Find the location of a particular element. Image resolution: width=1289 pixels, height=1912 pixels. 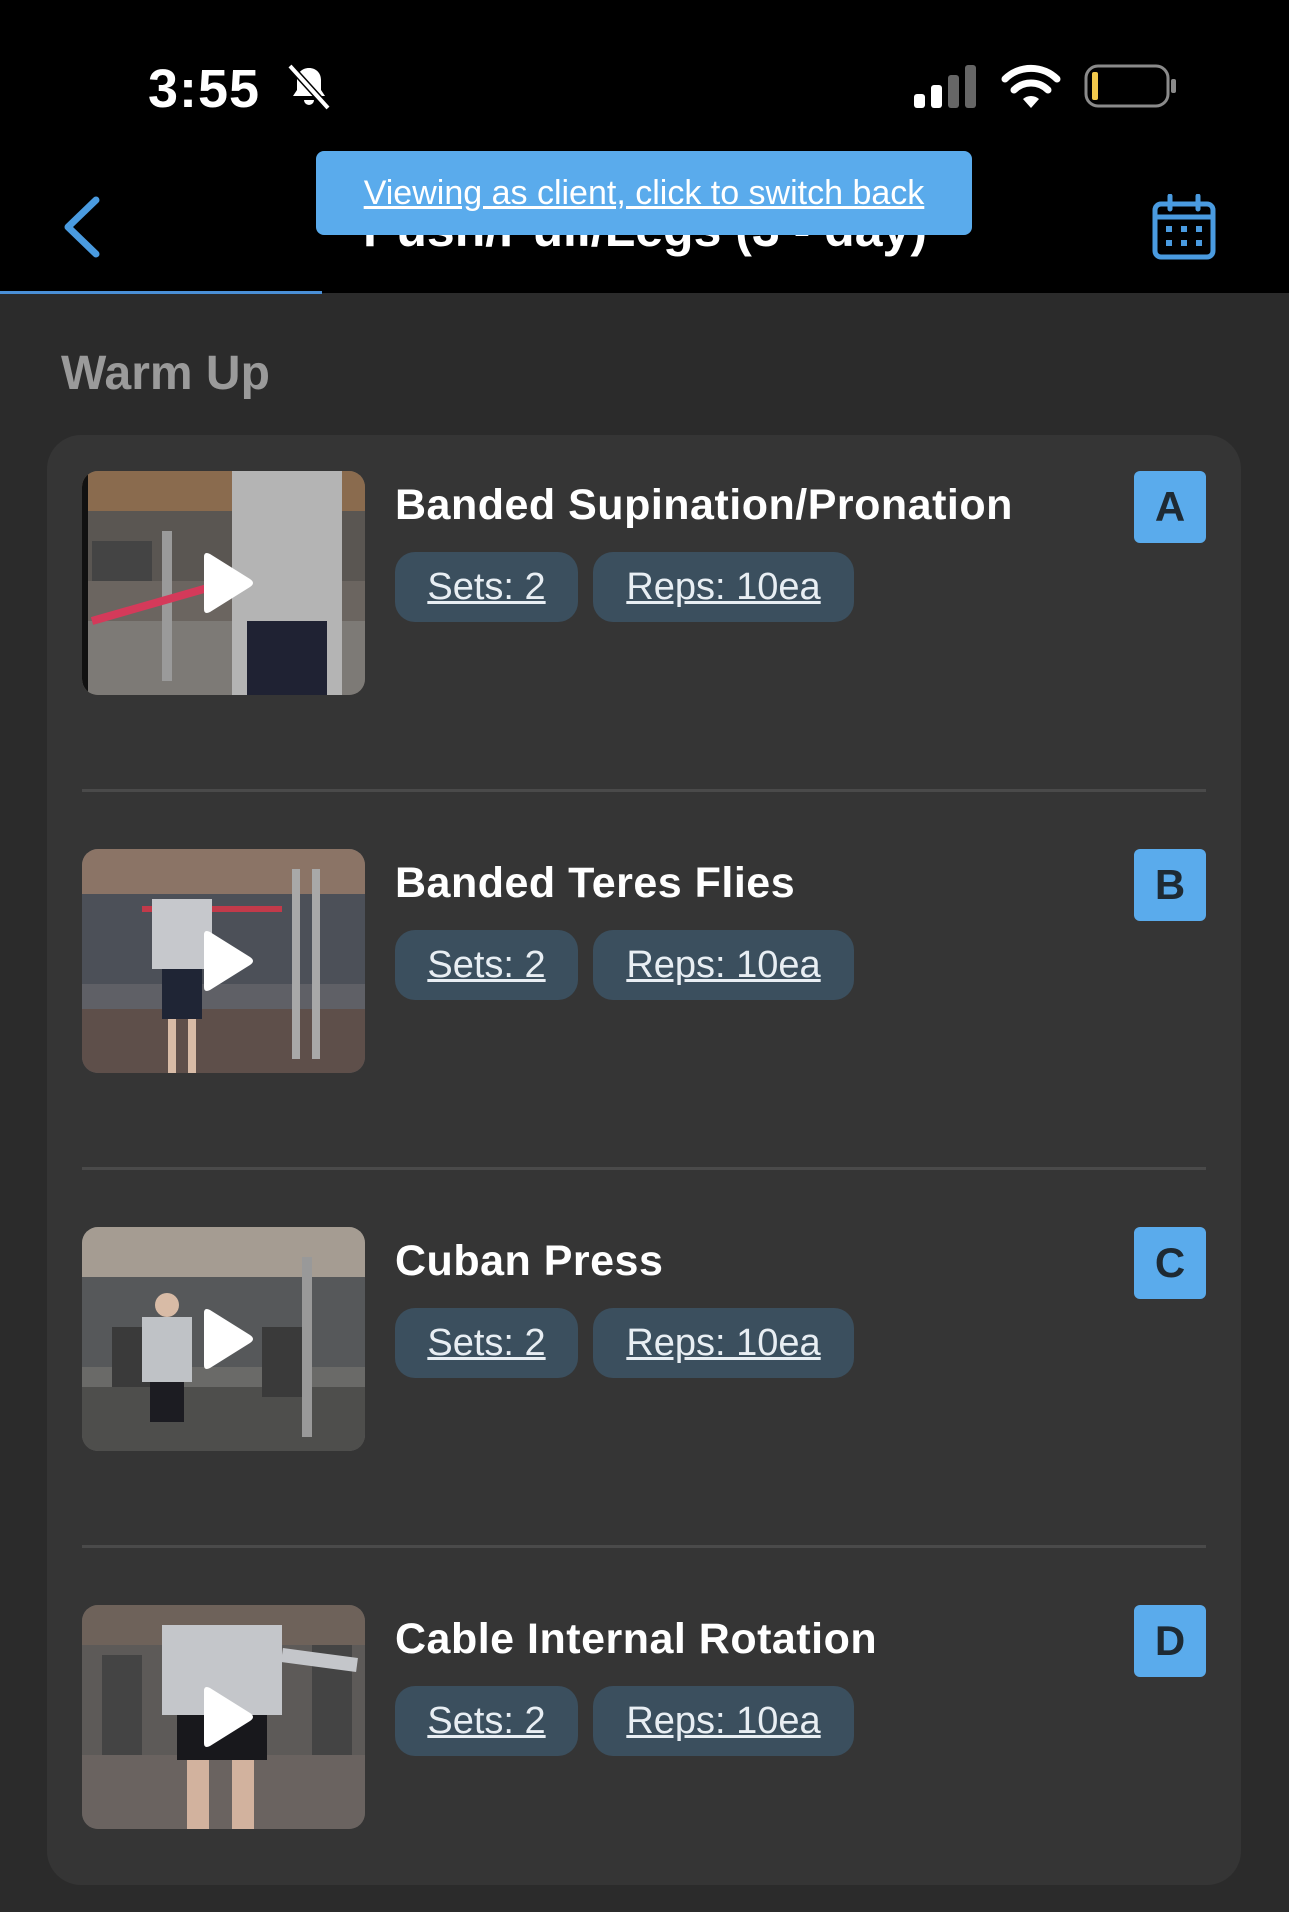

exercise-item-c: Cuban Press Sets: 2 Reps: 10ea C is located at coordinates (644, 1339).